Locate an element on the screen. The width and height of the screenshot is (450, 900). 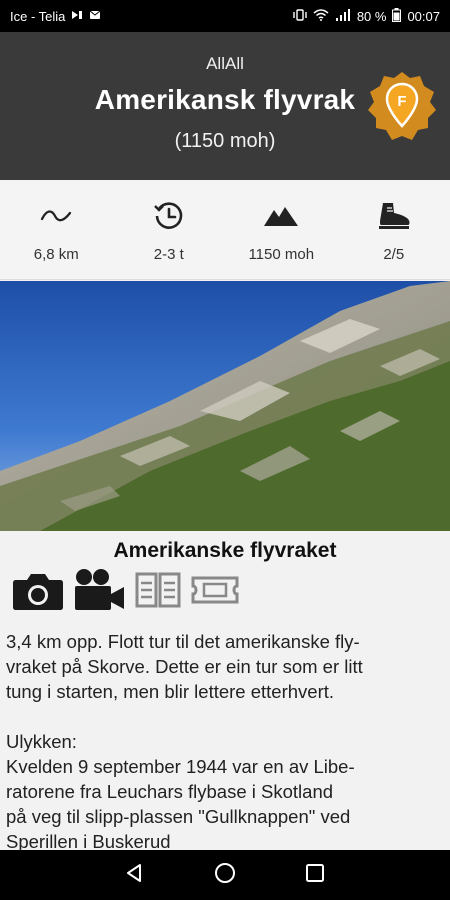
description-spacer is located at coordinates (225, 716).